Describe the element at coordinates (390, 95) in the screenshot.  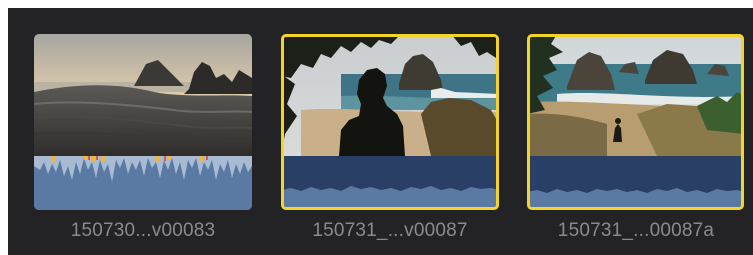
I see `video-frame-silhouette-beach` at that location.